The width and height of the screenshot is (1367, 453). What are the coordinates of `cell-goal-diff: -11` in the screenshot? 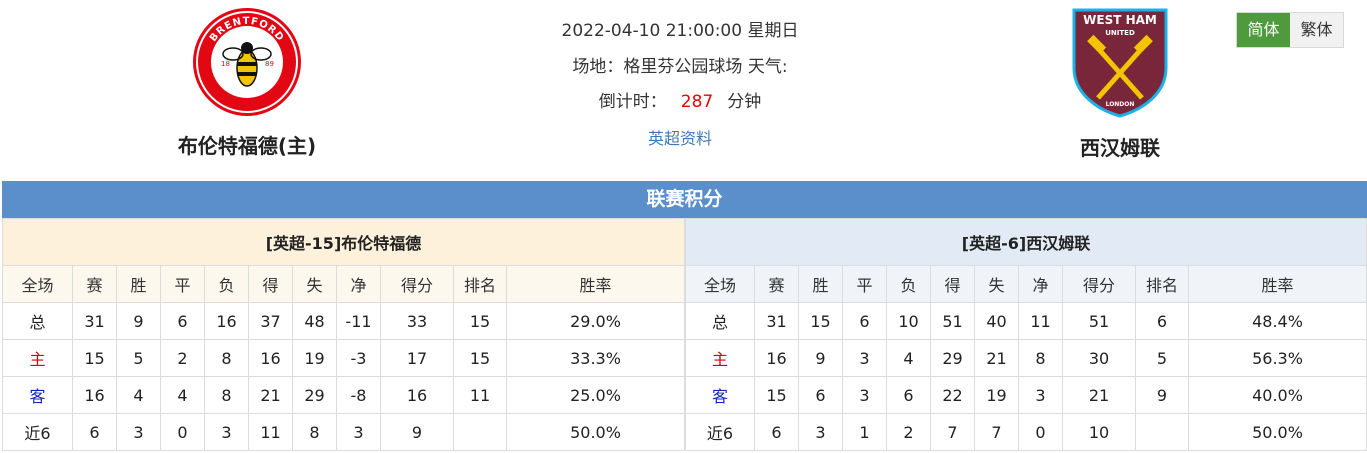 It's located at (358, 321).